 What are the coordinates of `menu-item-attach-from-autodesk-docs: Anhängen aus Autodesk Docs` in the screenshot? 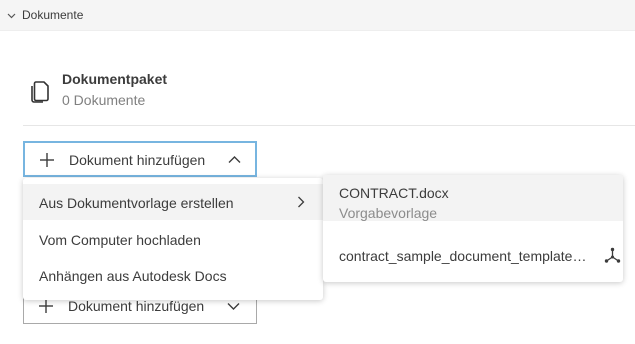 It's located at (173, 275).